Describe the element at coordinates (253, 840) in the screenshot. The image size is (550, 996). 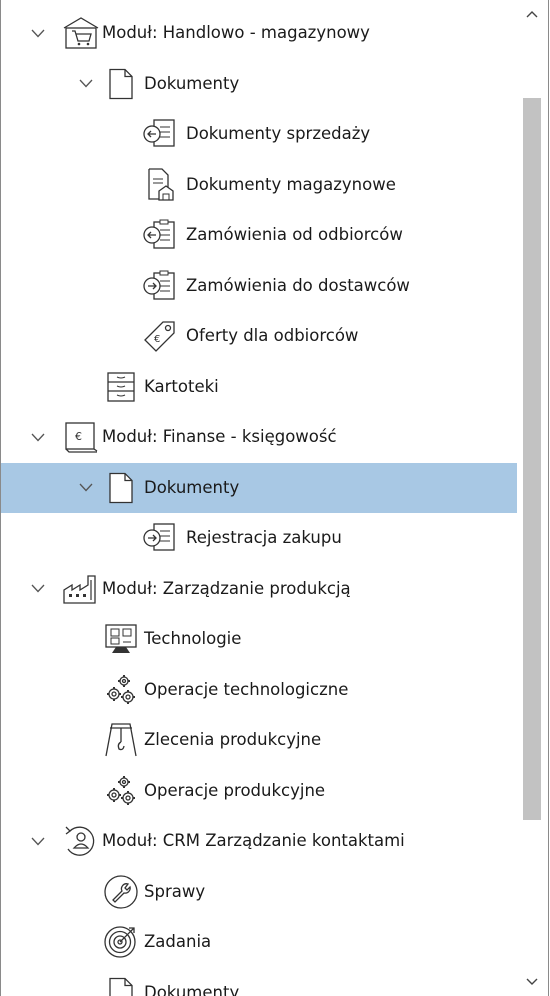
I see `tree-node-label: Moduł: CRM Zarządzanie kontaktami` at that location.